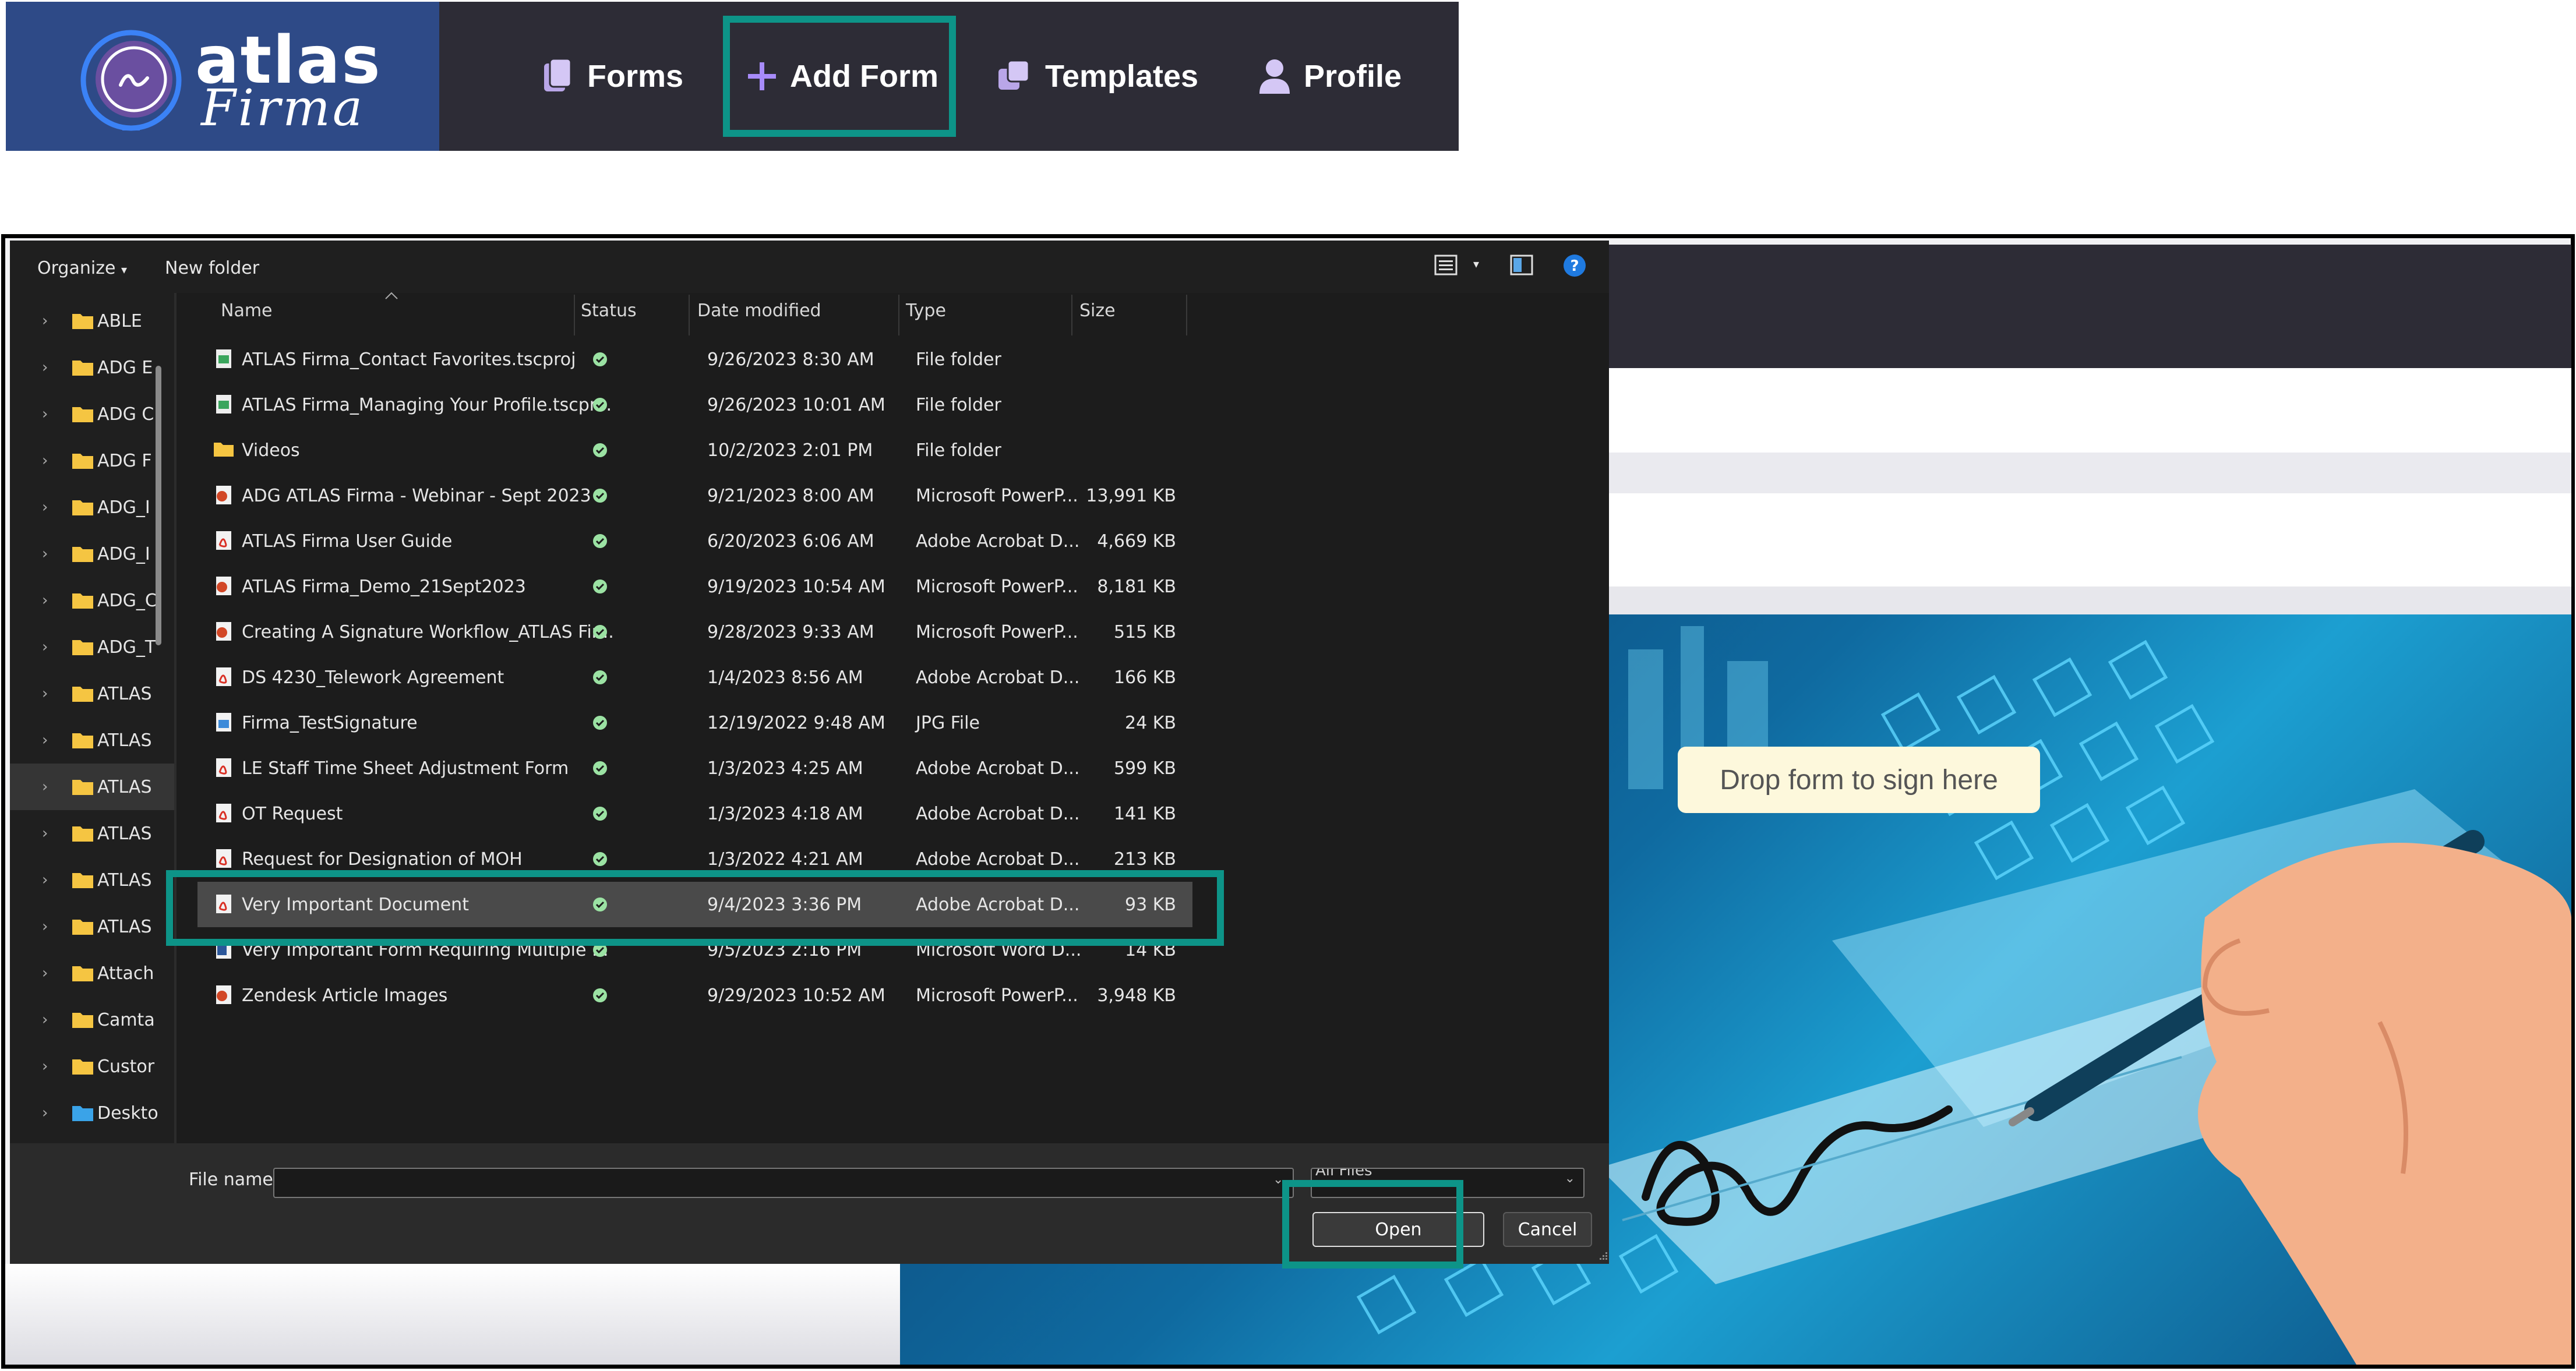  Describe the element at coordinates (1602, 1256) in the screenshot. I see `resize-grip-icon` at that location.